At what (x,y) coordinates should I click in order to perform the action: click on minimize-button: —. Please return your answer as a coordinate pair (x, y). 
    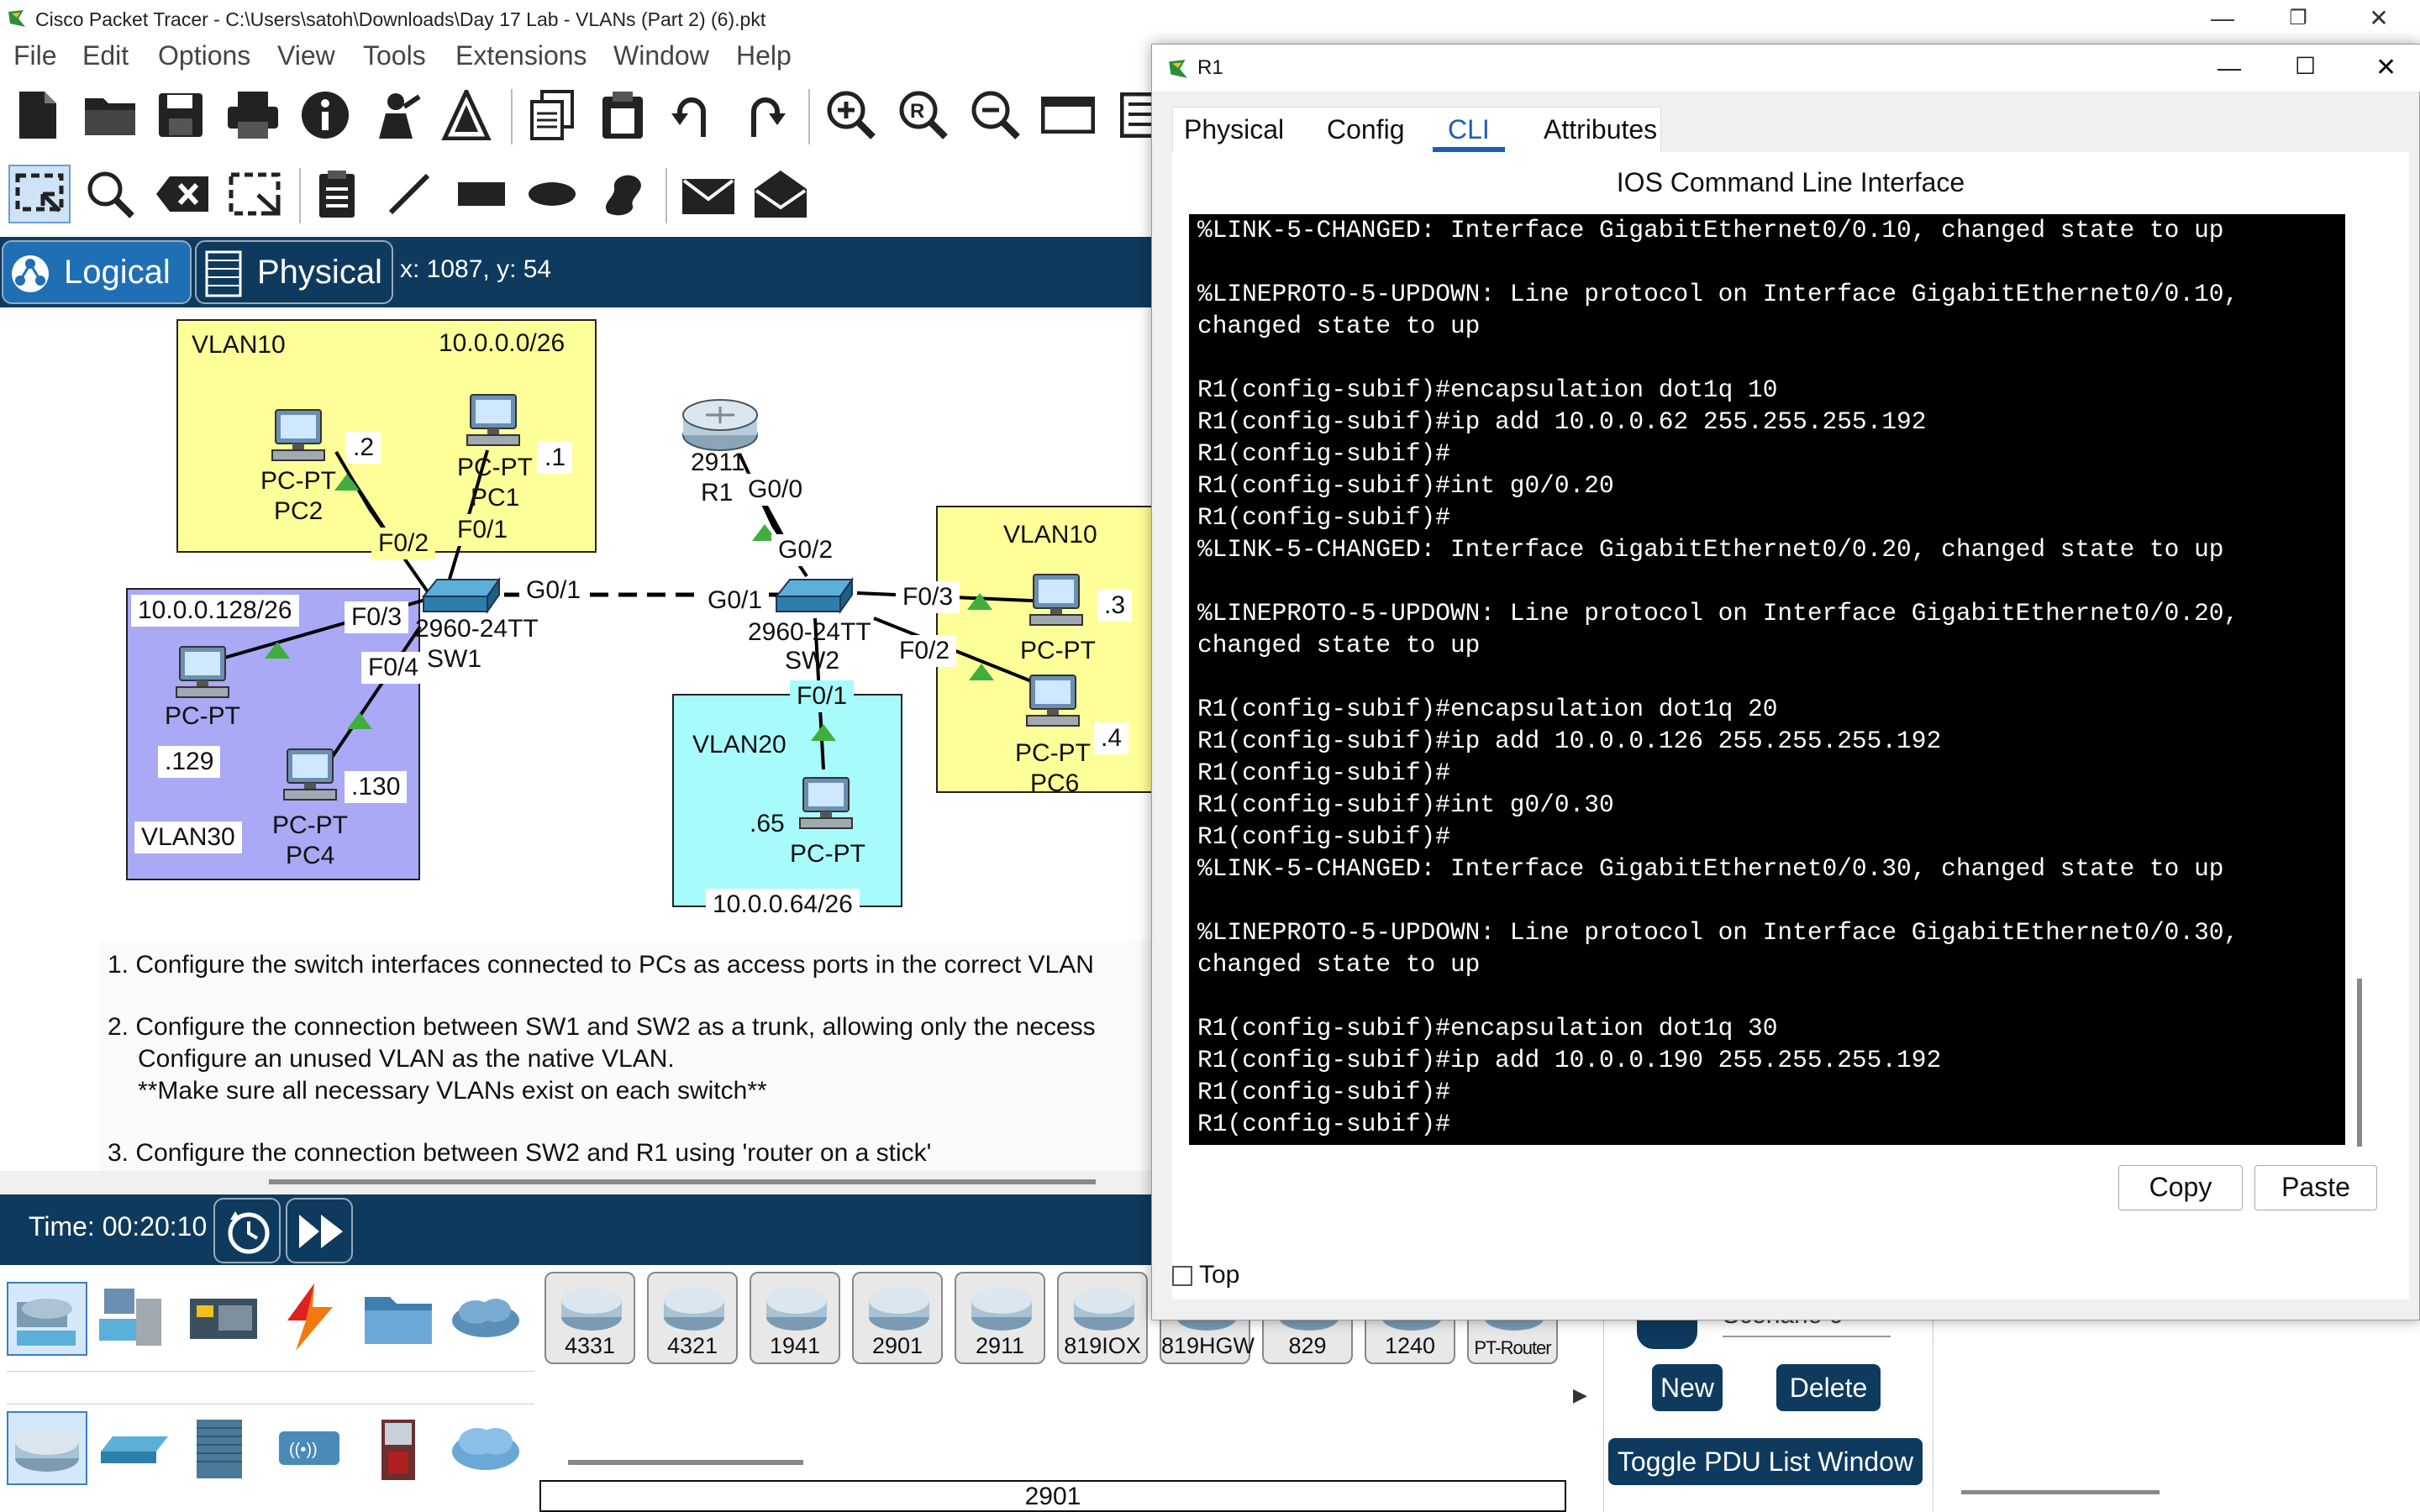
    Looking at the image, I should click on (2222, 19).